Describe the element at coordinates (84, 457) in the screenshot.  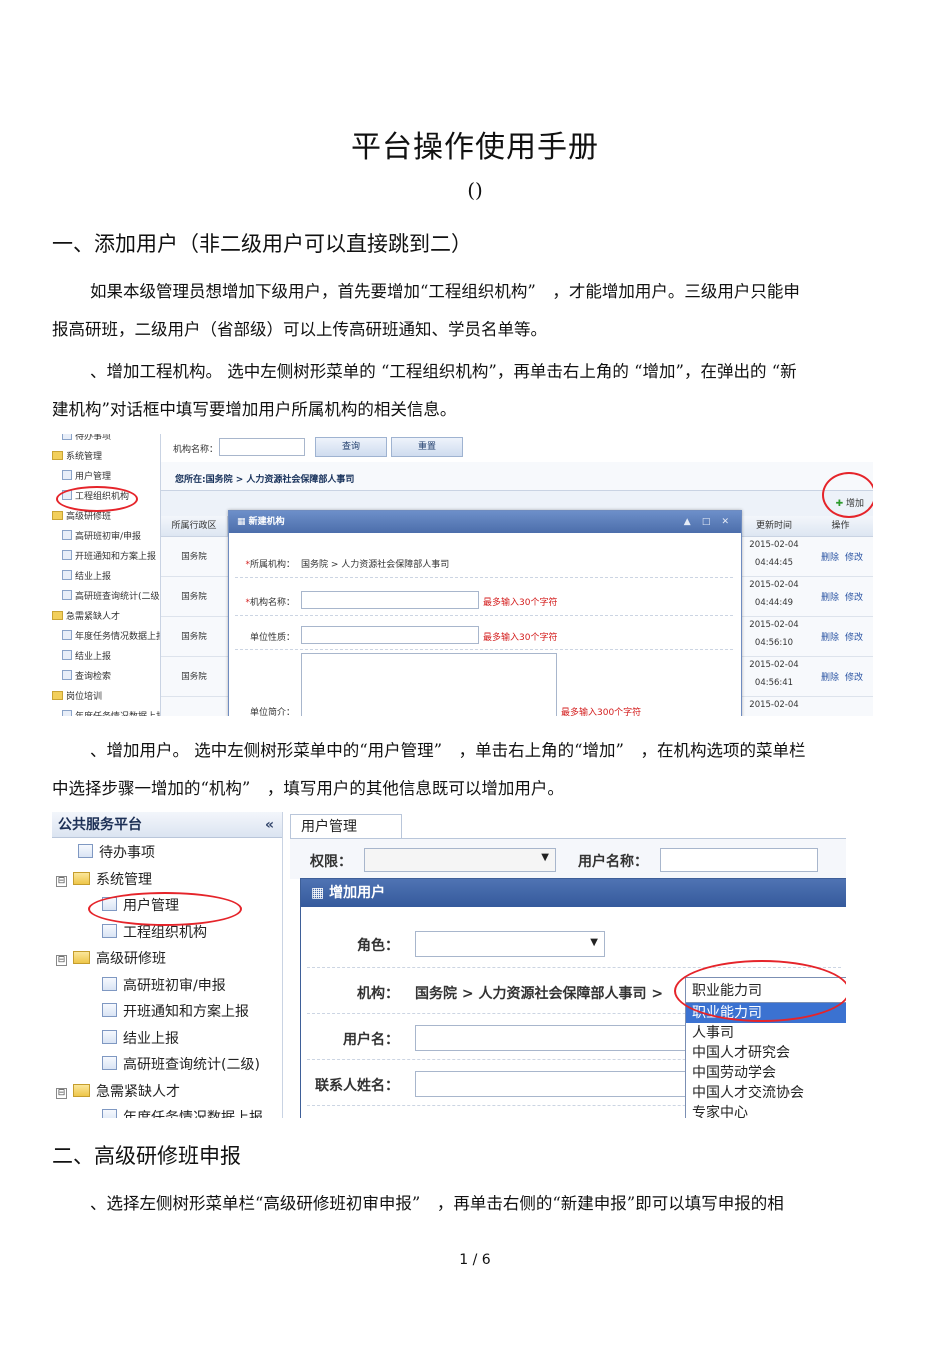
I see `tree-item-label: 系统管理` at that location.